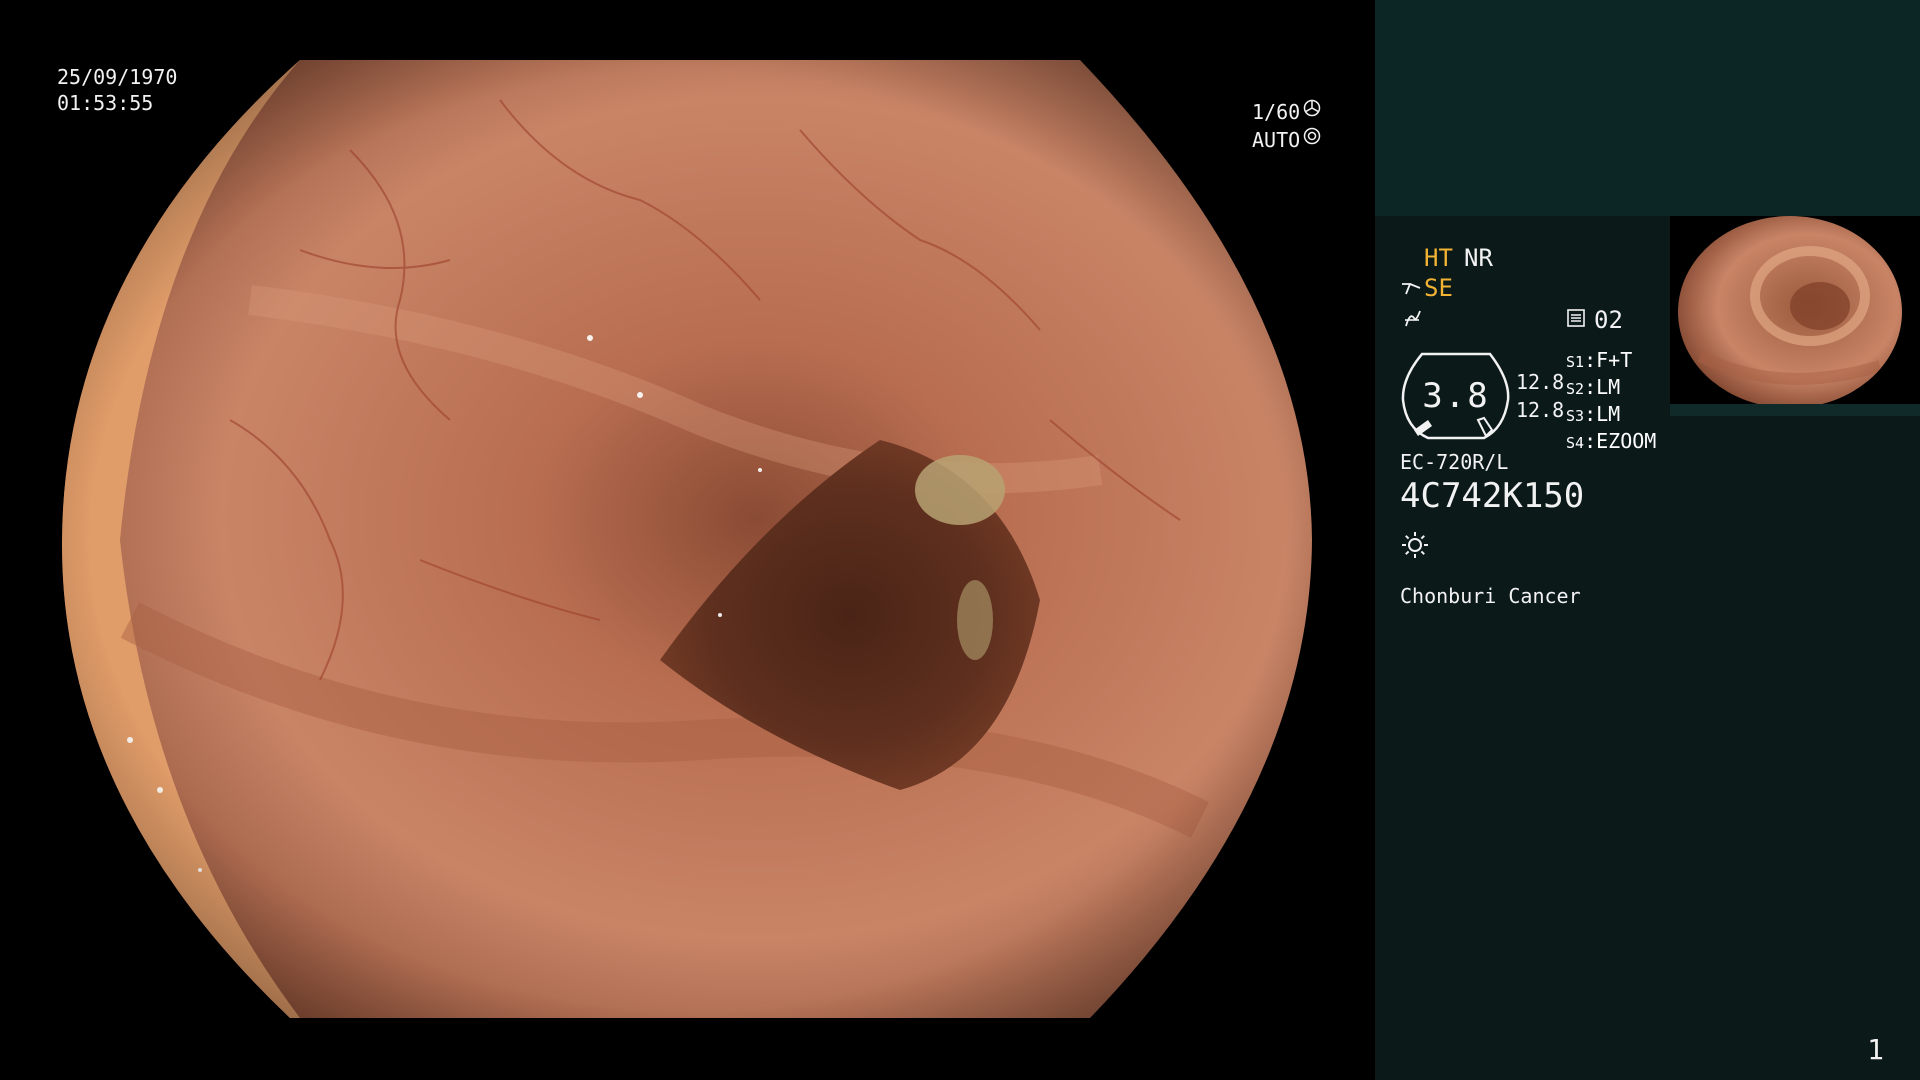 The height and width of the screenshot is (1080, 1920). What do you see at coordinates (117, 77) in the screenshot?
I see `date-text: 25/09/1970` at bounding box center [117, 77].